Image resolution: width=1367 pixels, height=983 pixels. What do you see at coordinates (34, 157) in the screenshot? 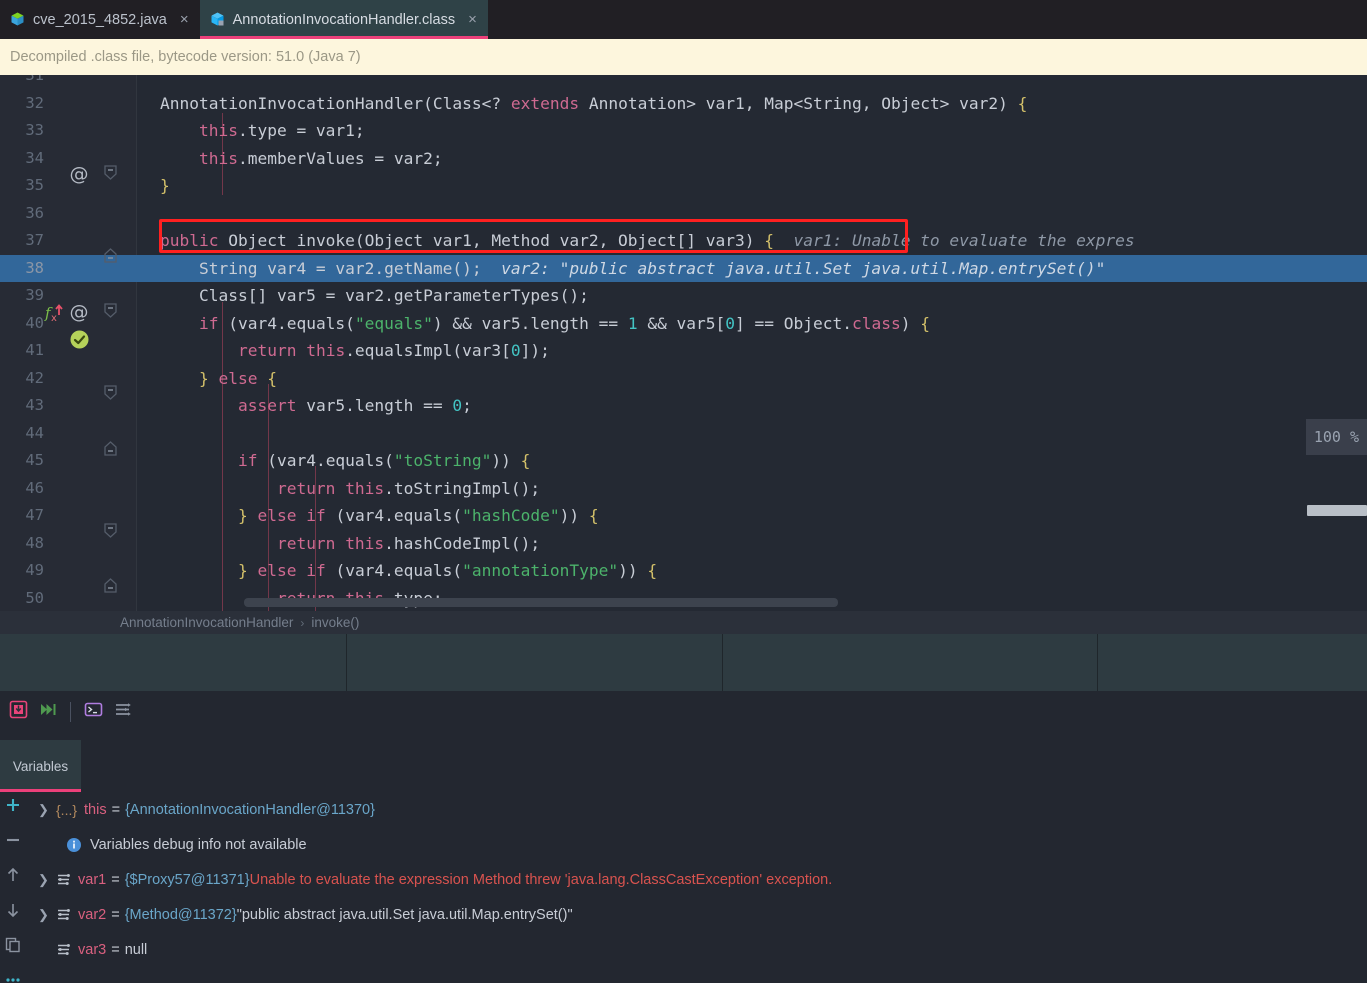
I see `line-number: 34` at bounding box center [34, 157].